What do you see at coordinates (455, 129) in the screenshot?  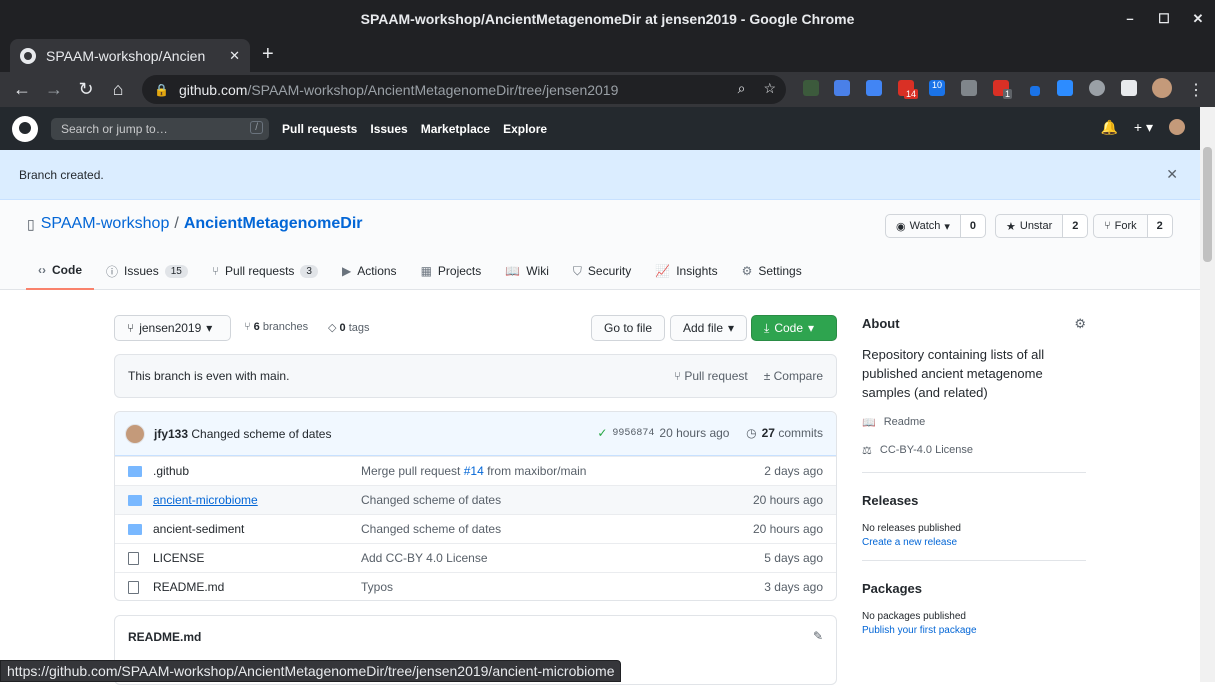 I see `nav-marketplace: Marketplace` at bounding box center [455, 129].